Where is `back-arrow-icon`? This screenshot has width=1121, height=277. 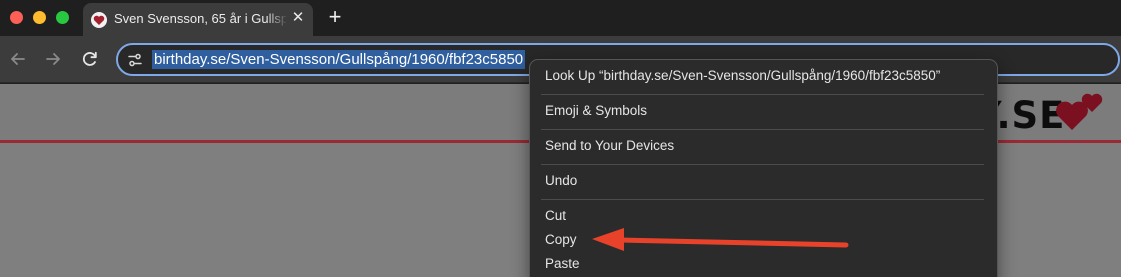 back-arrow-icon is located at coordinates (18, 59).